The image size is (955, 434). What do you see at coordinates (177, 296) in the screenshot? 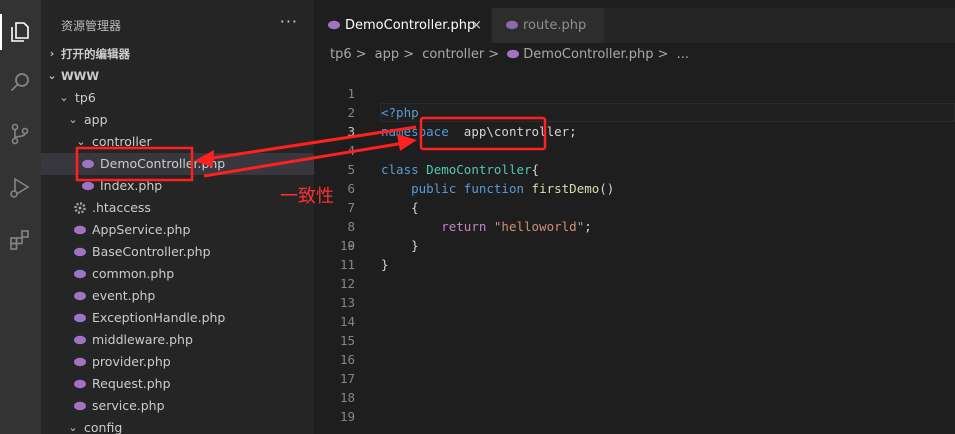
I see `file-event: event.php` at bounding box center [177, 296].